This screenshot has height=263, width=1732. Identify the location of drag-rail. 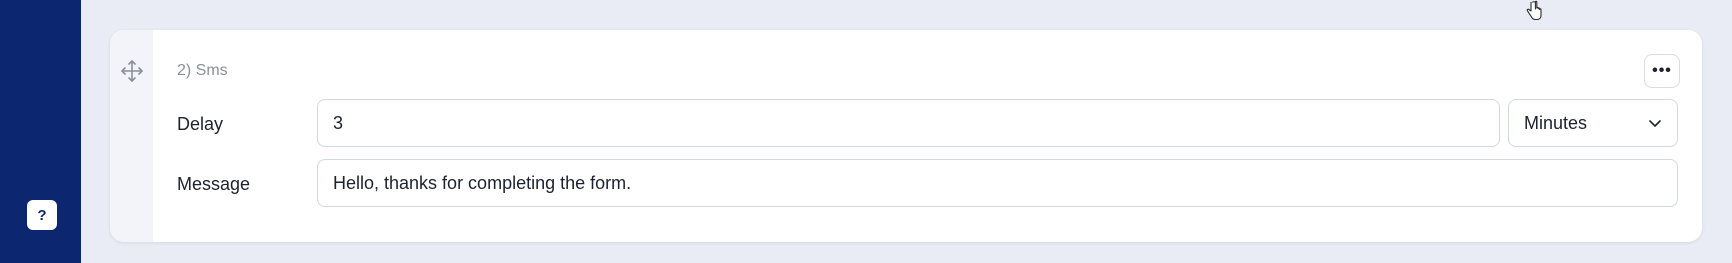
(131, 136).